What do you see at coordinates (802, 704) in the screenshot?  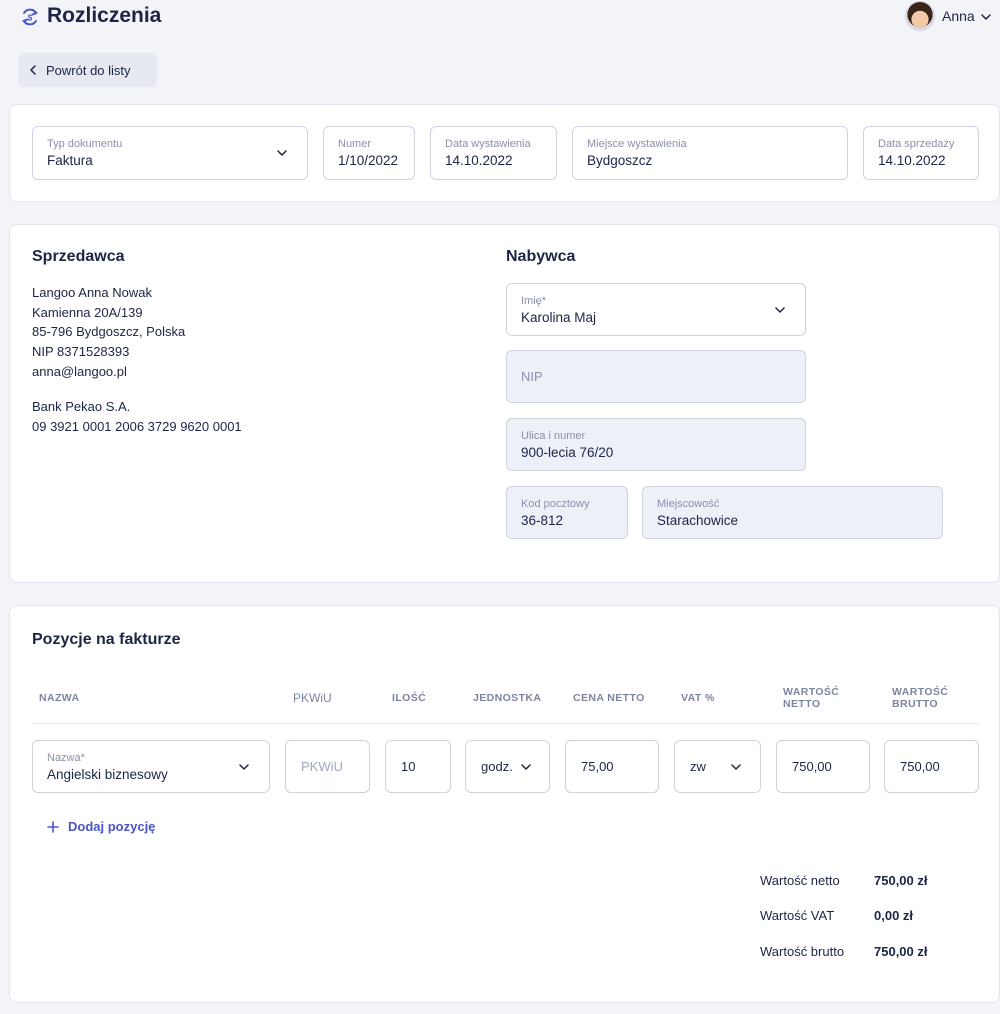 I see `column-header-net-value-2: NETTO` at bounding box center [802, 704].